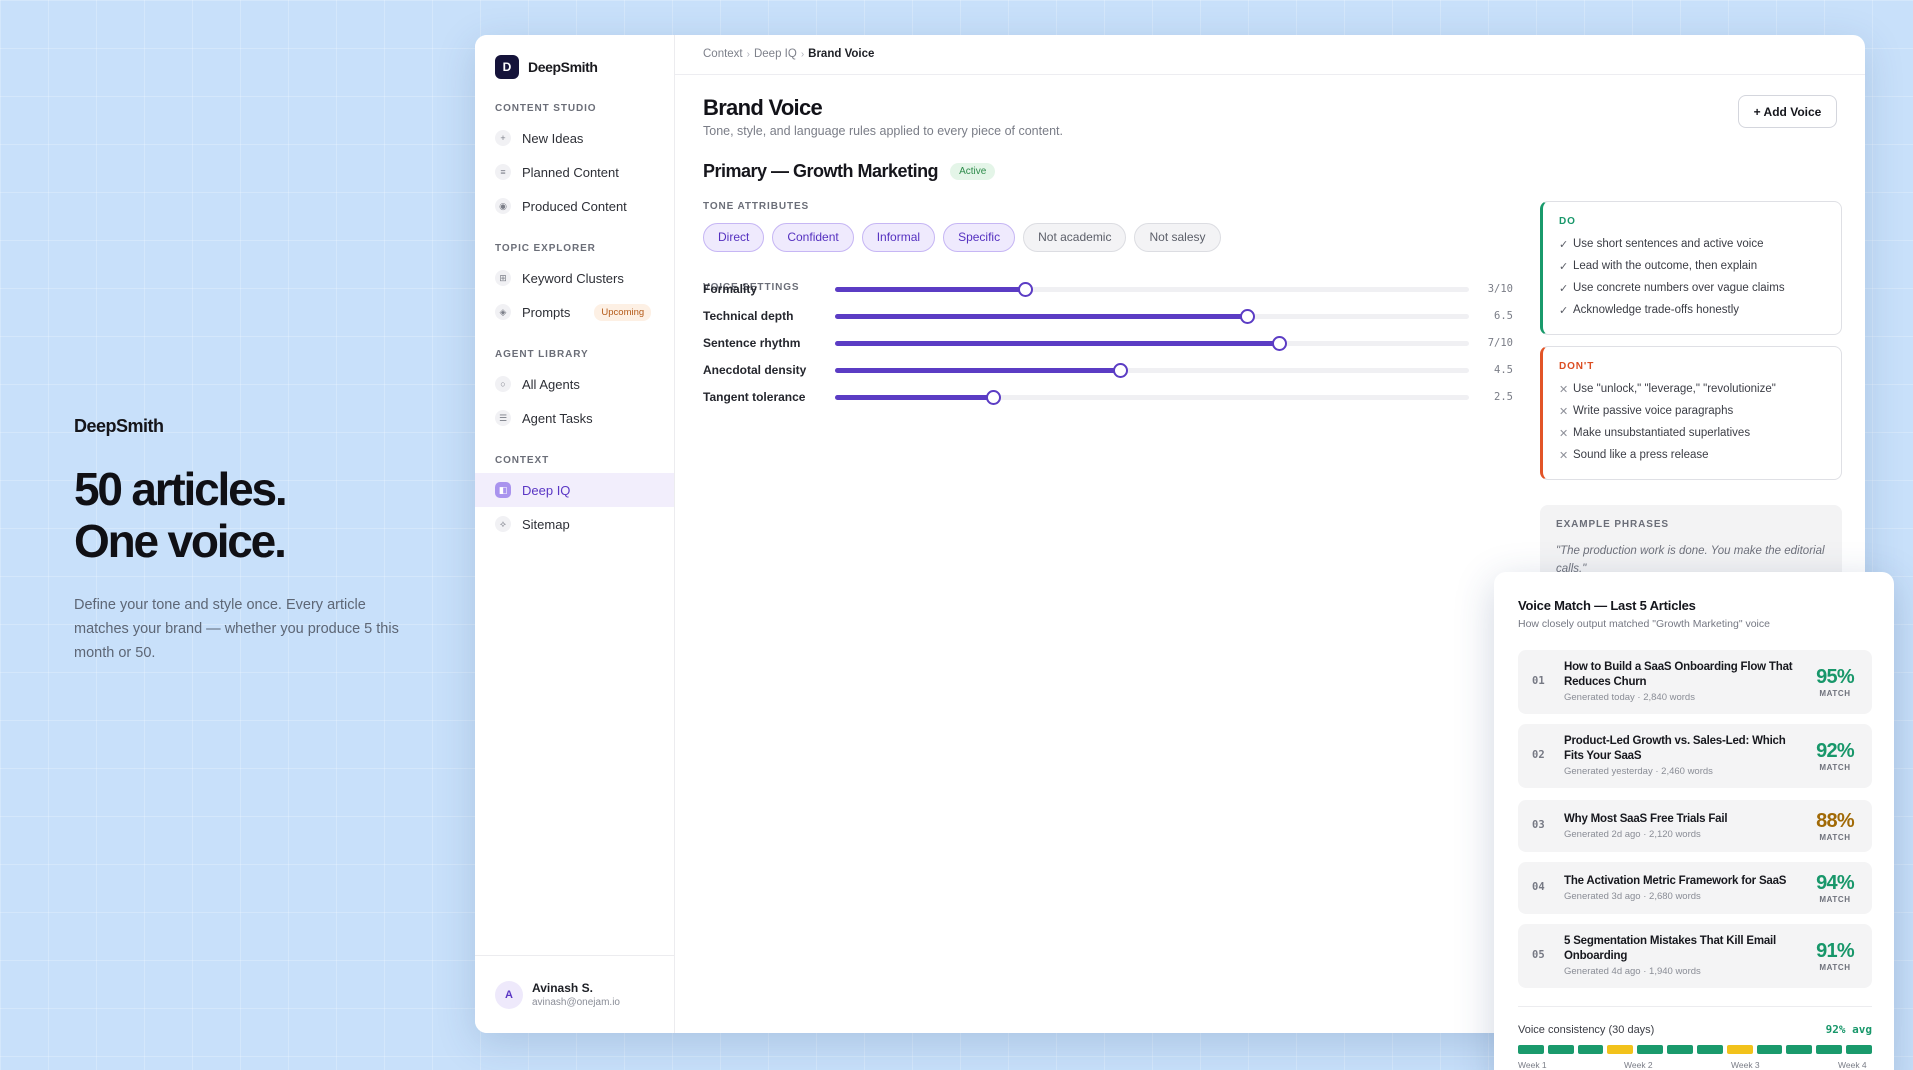 The height and width of the screenshot is (1070, 1913). I want to click on tone-chip-direct: Direct, so click(734, 237).